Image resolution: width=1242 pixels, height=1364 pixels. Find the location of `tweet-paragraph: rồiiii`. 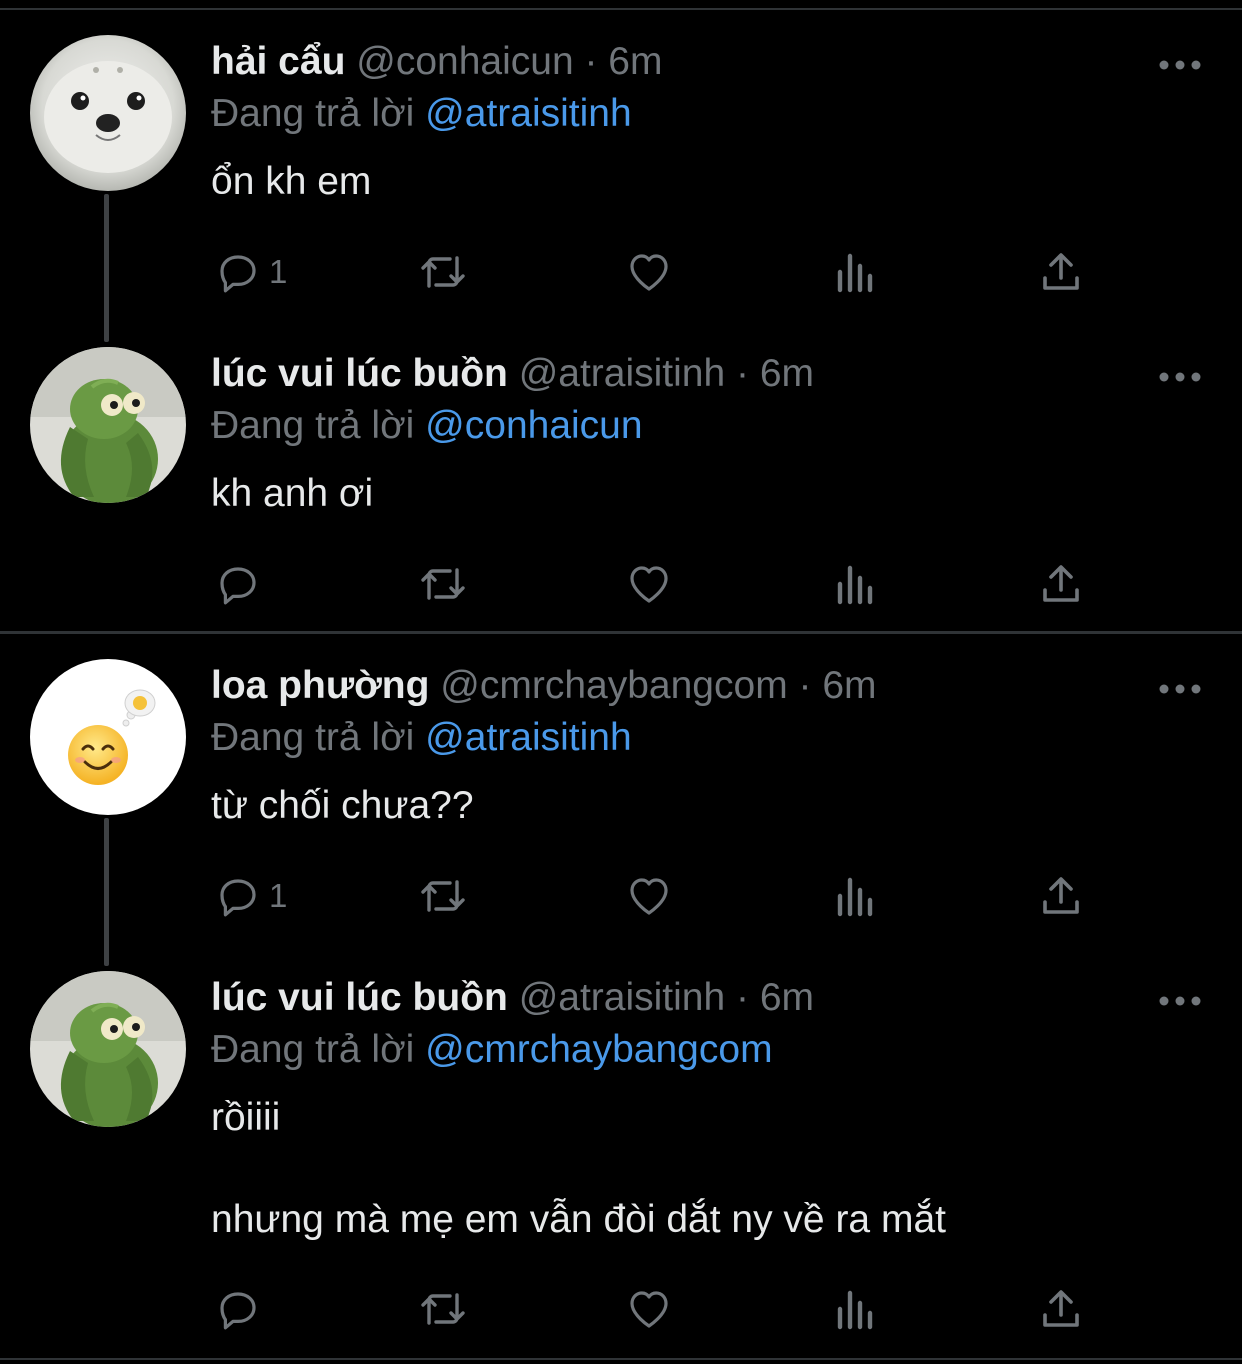

tweet-paragraph: rồiiii is located at coordinates (246, 1117).